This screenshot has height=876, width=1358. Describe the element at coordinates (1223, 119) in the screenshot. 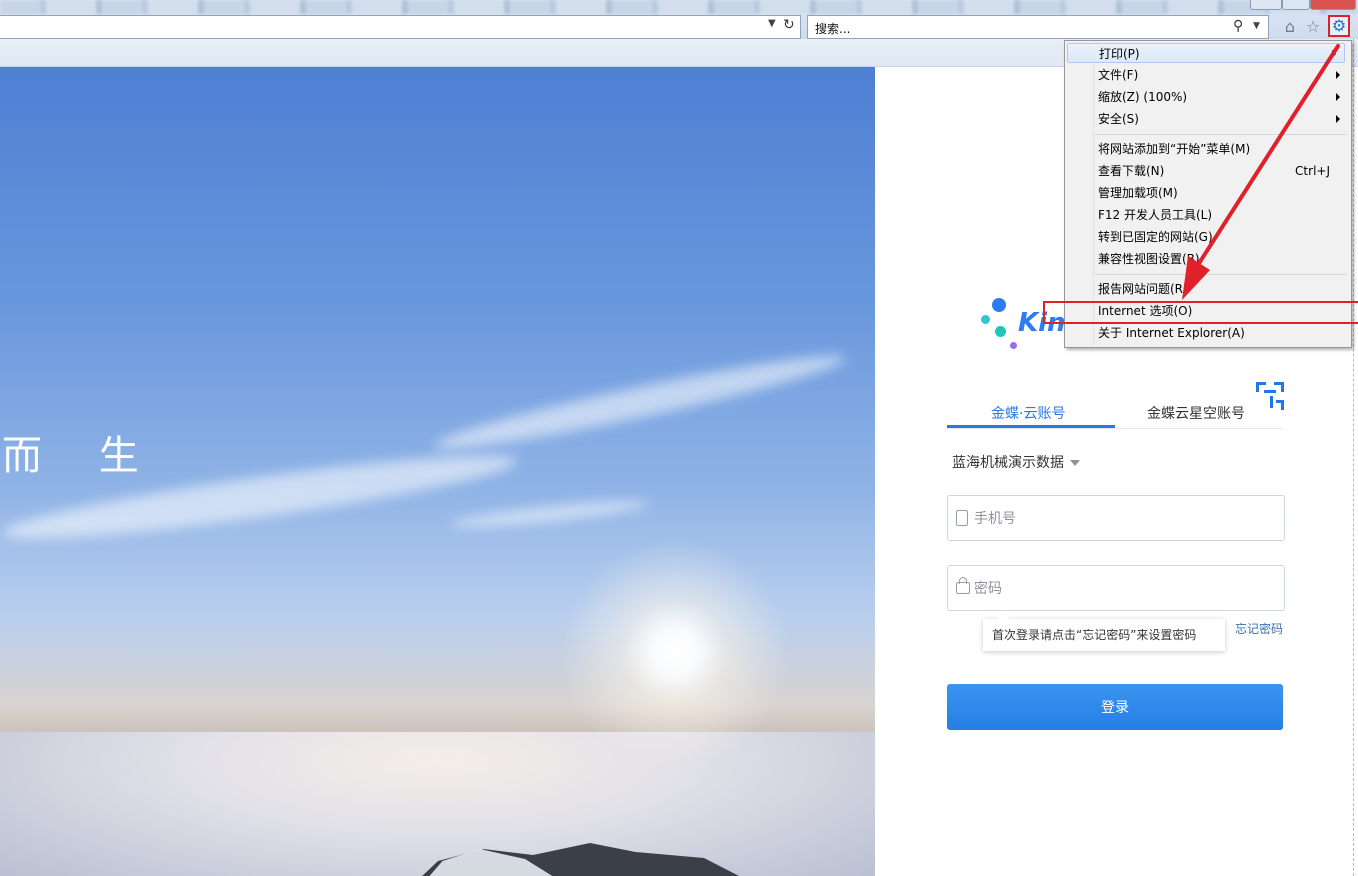

I see `menu-item-safety: 安全(S)` at that location.